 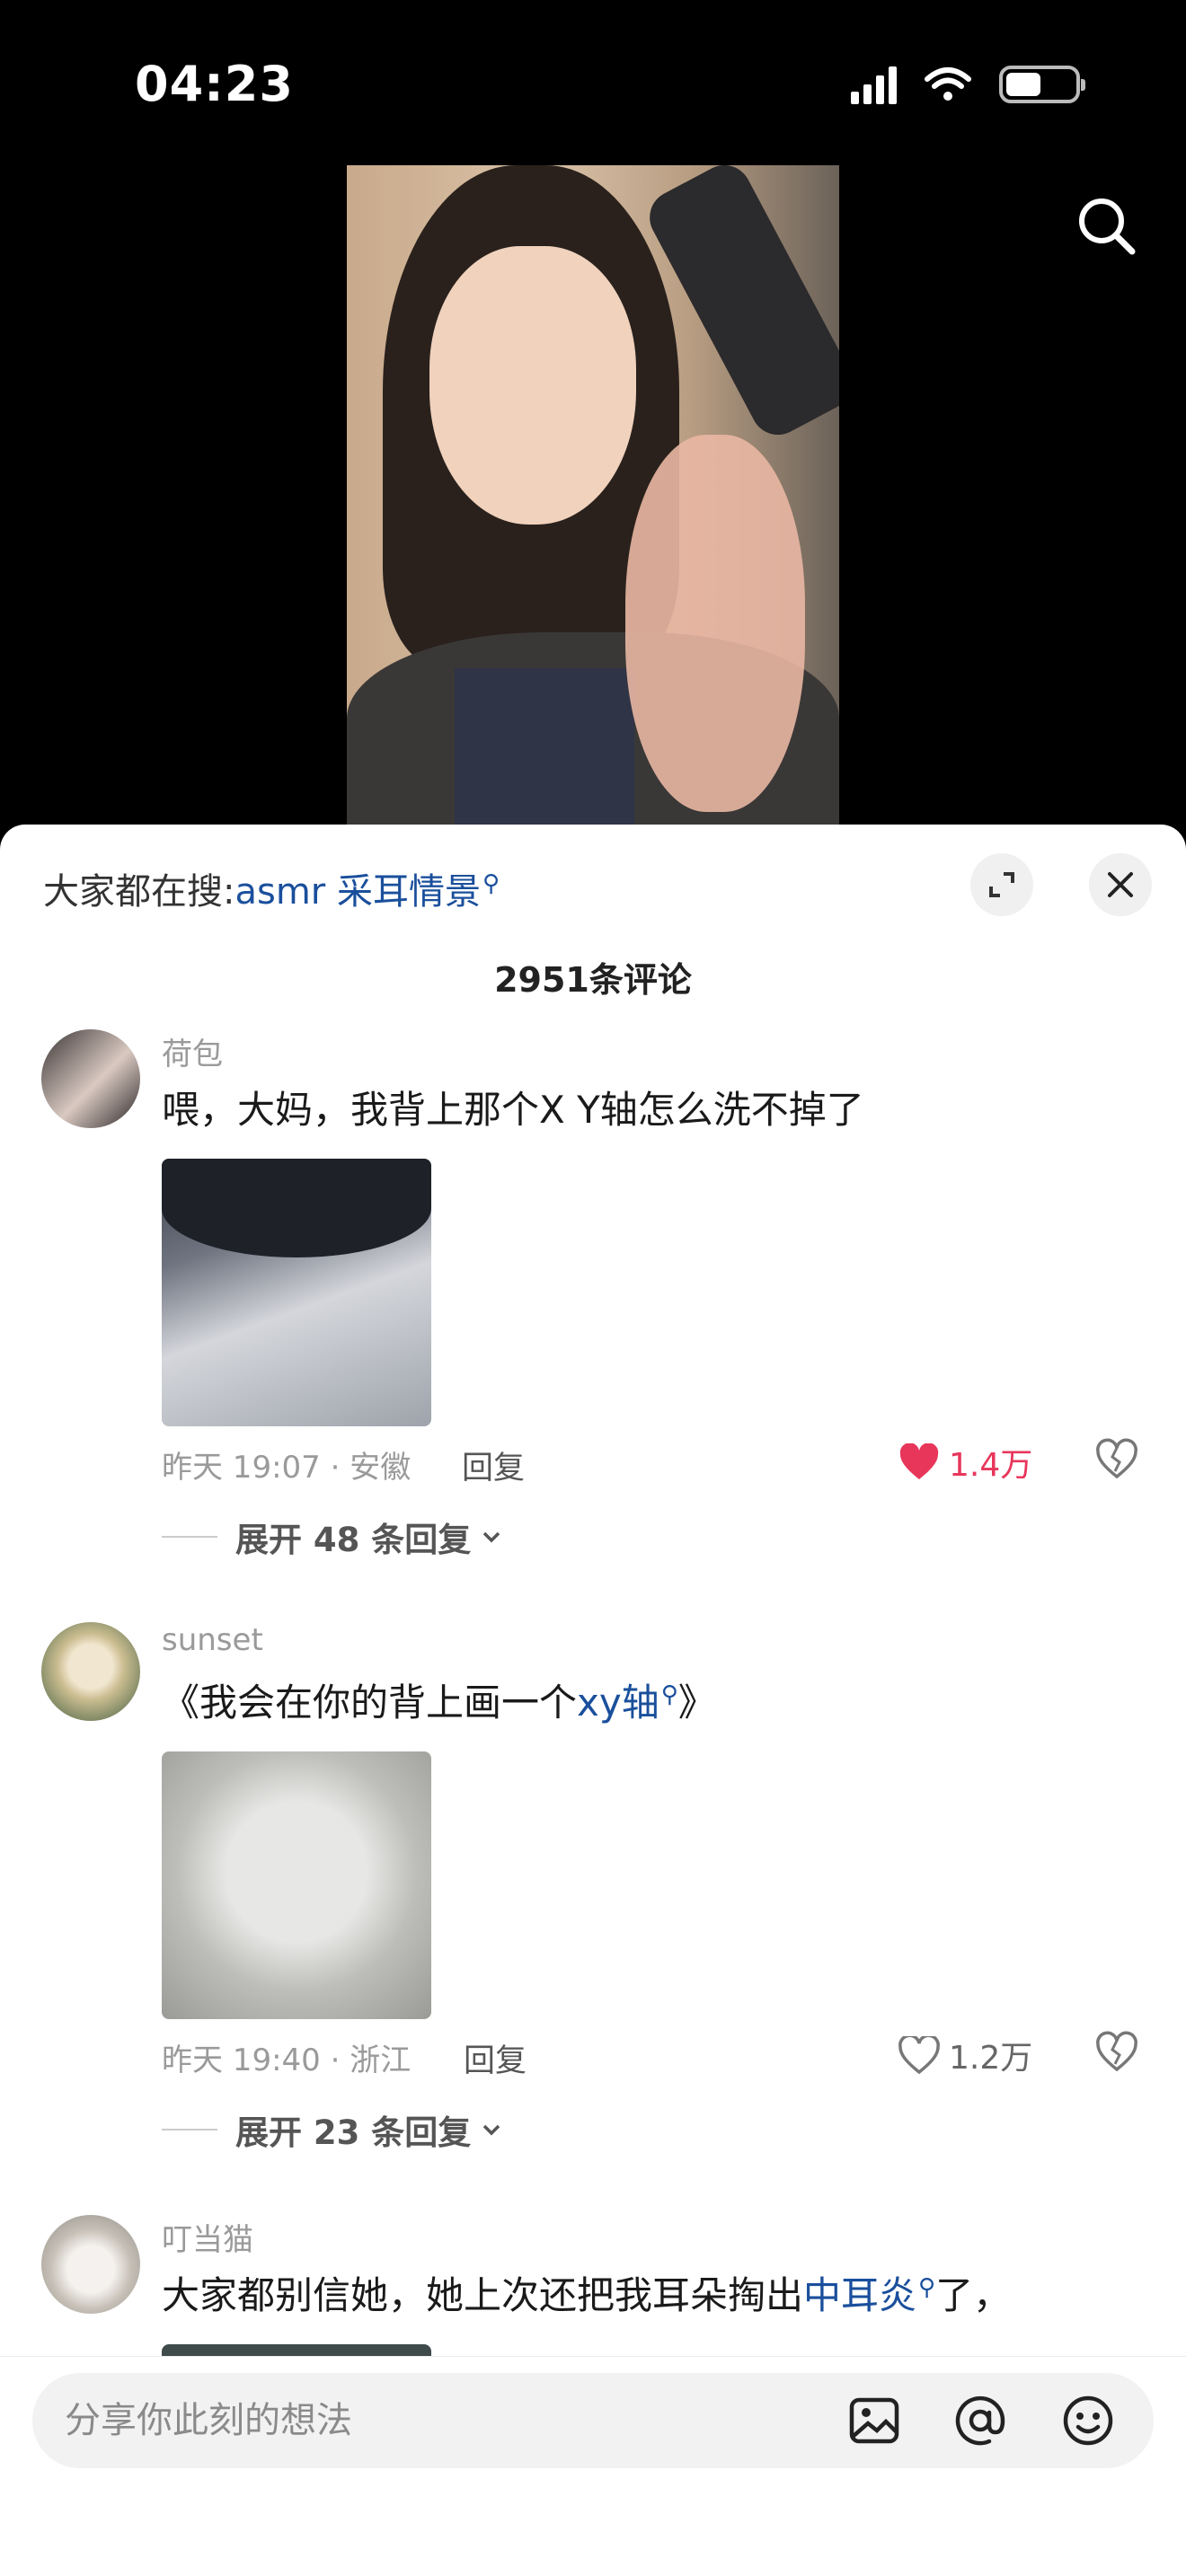 I want to click on trending-prefix: 大家都在搜:, so click(x=139, y=892).